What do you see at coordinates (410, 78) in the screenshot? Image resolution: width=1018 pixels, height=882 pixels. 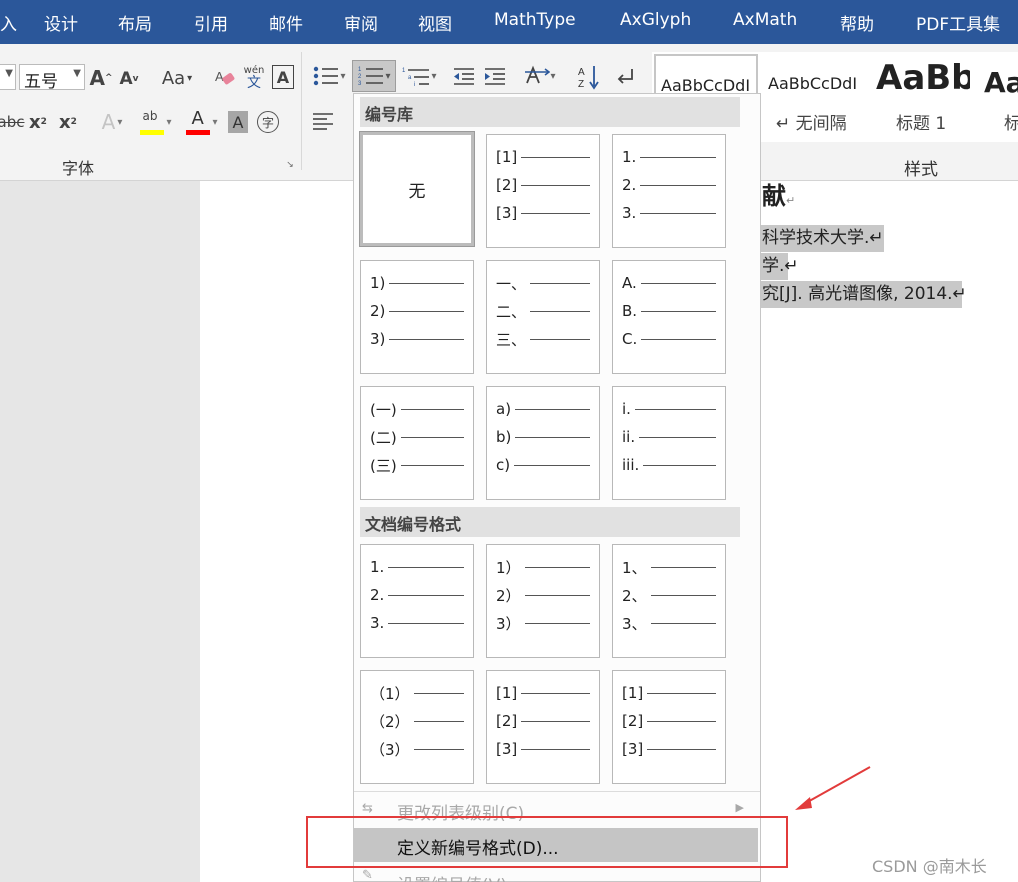 I see `svg-text: a` at bounding box center [410, 78].